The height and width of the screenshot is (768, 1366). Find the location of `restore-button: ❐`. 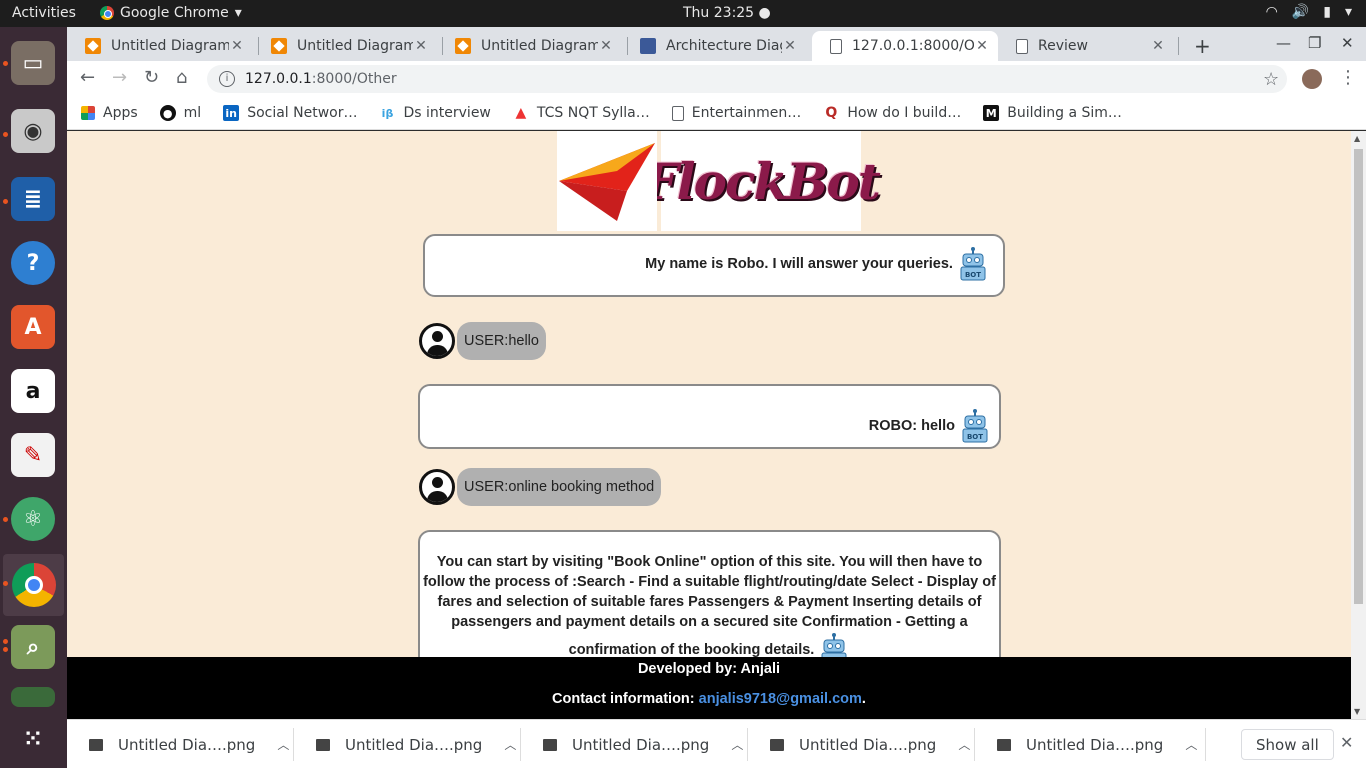

restore-button: ❐ is located at coordinates (1314, 43).